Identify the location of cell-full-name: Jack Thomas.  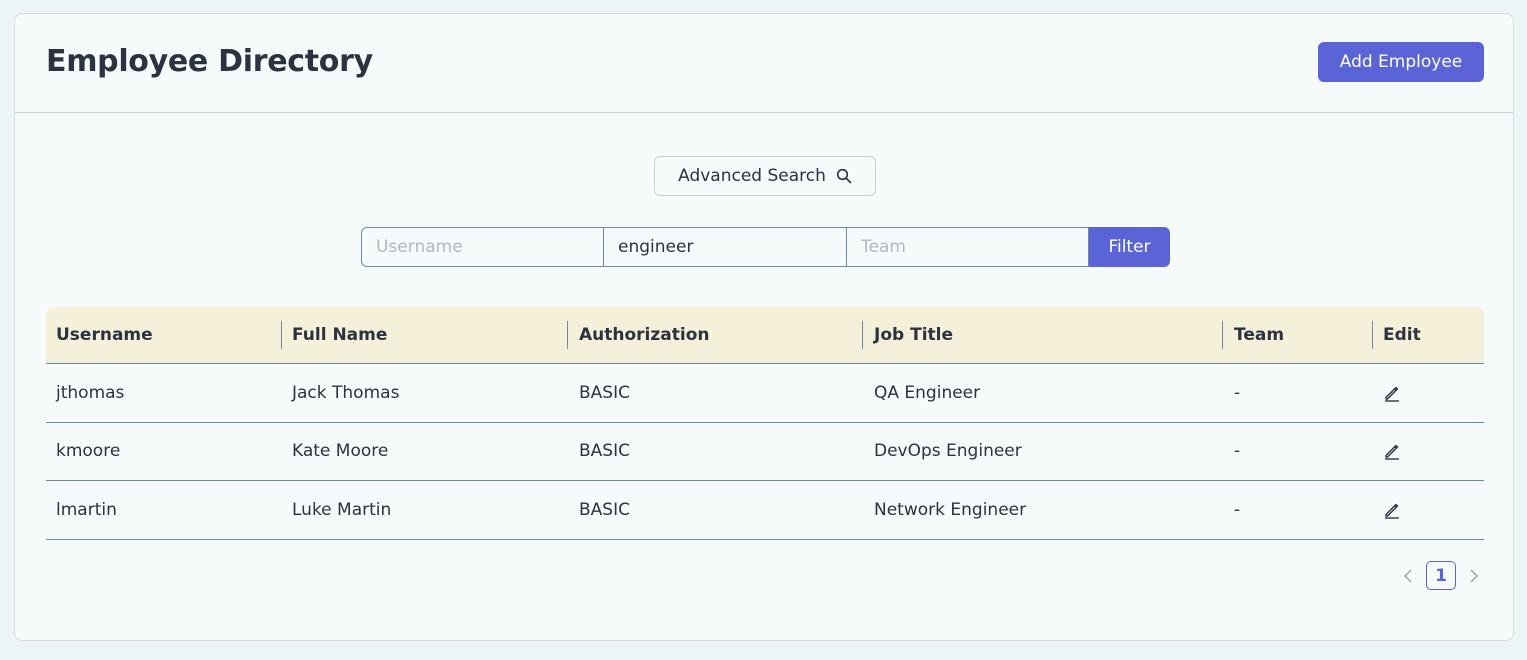
(346, 392).